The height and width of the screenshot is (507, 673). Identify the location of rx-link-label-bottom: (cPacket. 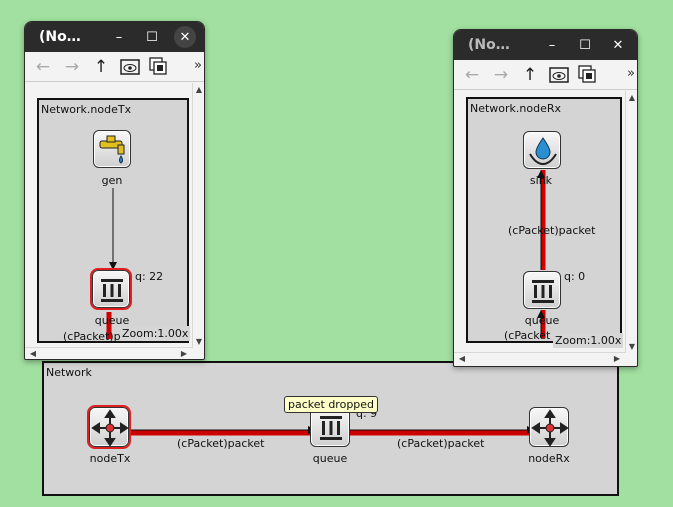
(527, 335).